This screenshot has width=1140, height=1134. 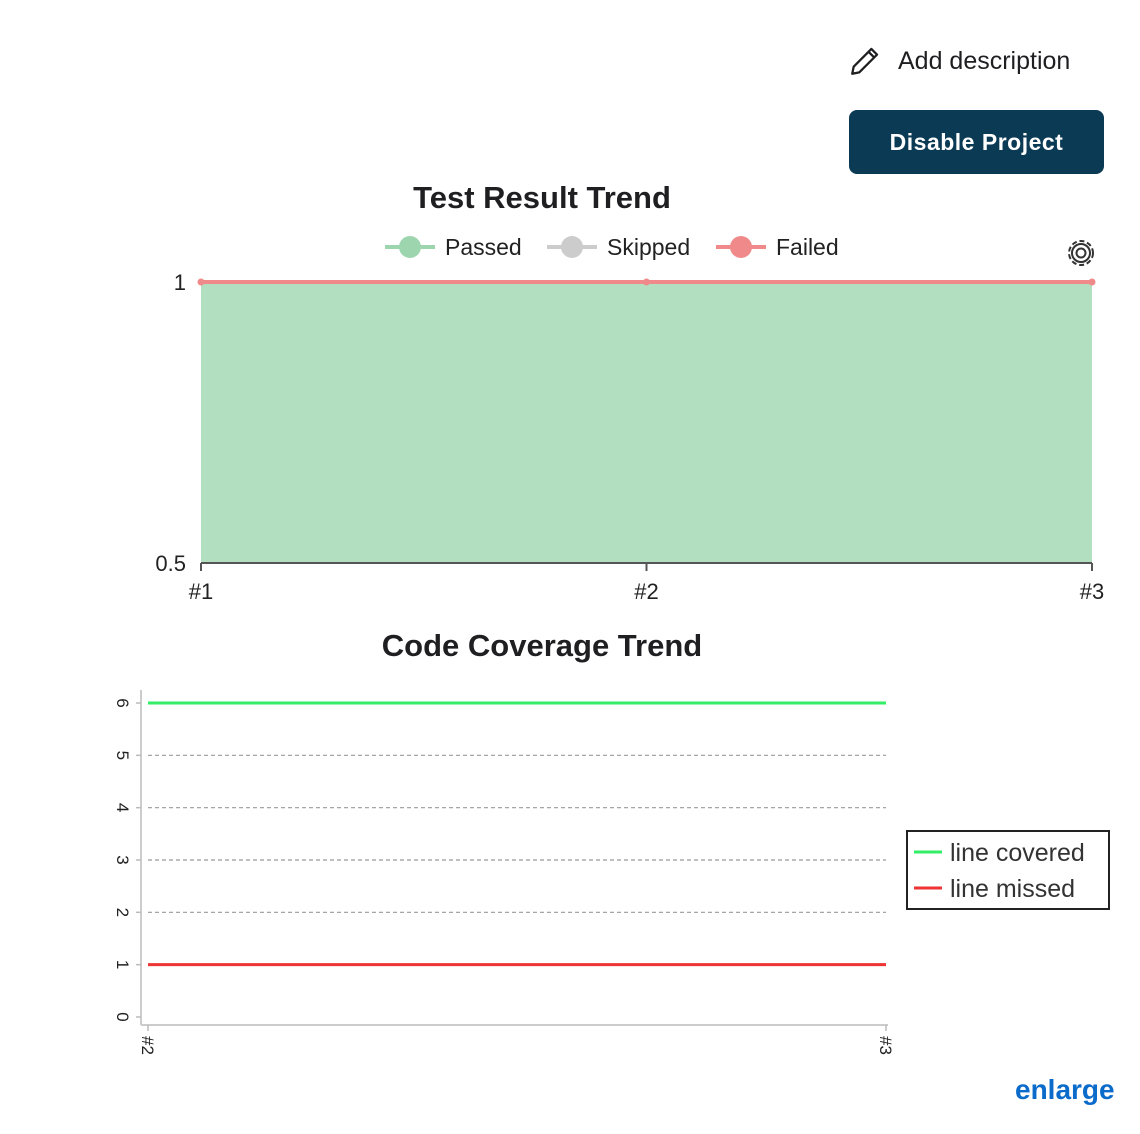 I want to click on legend-item-skipped: Skipped, so click(x=618, y=247).